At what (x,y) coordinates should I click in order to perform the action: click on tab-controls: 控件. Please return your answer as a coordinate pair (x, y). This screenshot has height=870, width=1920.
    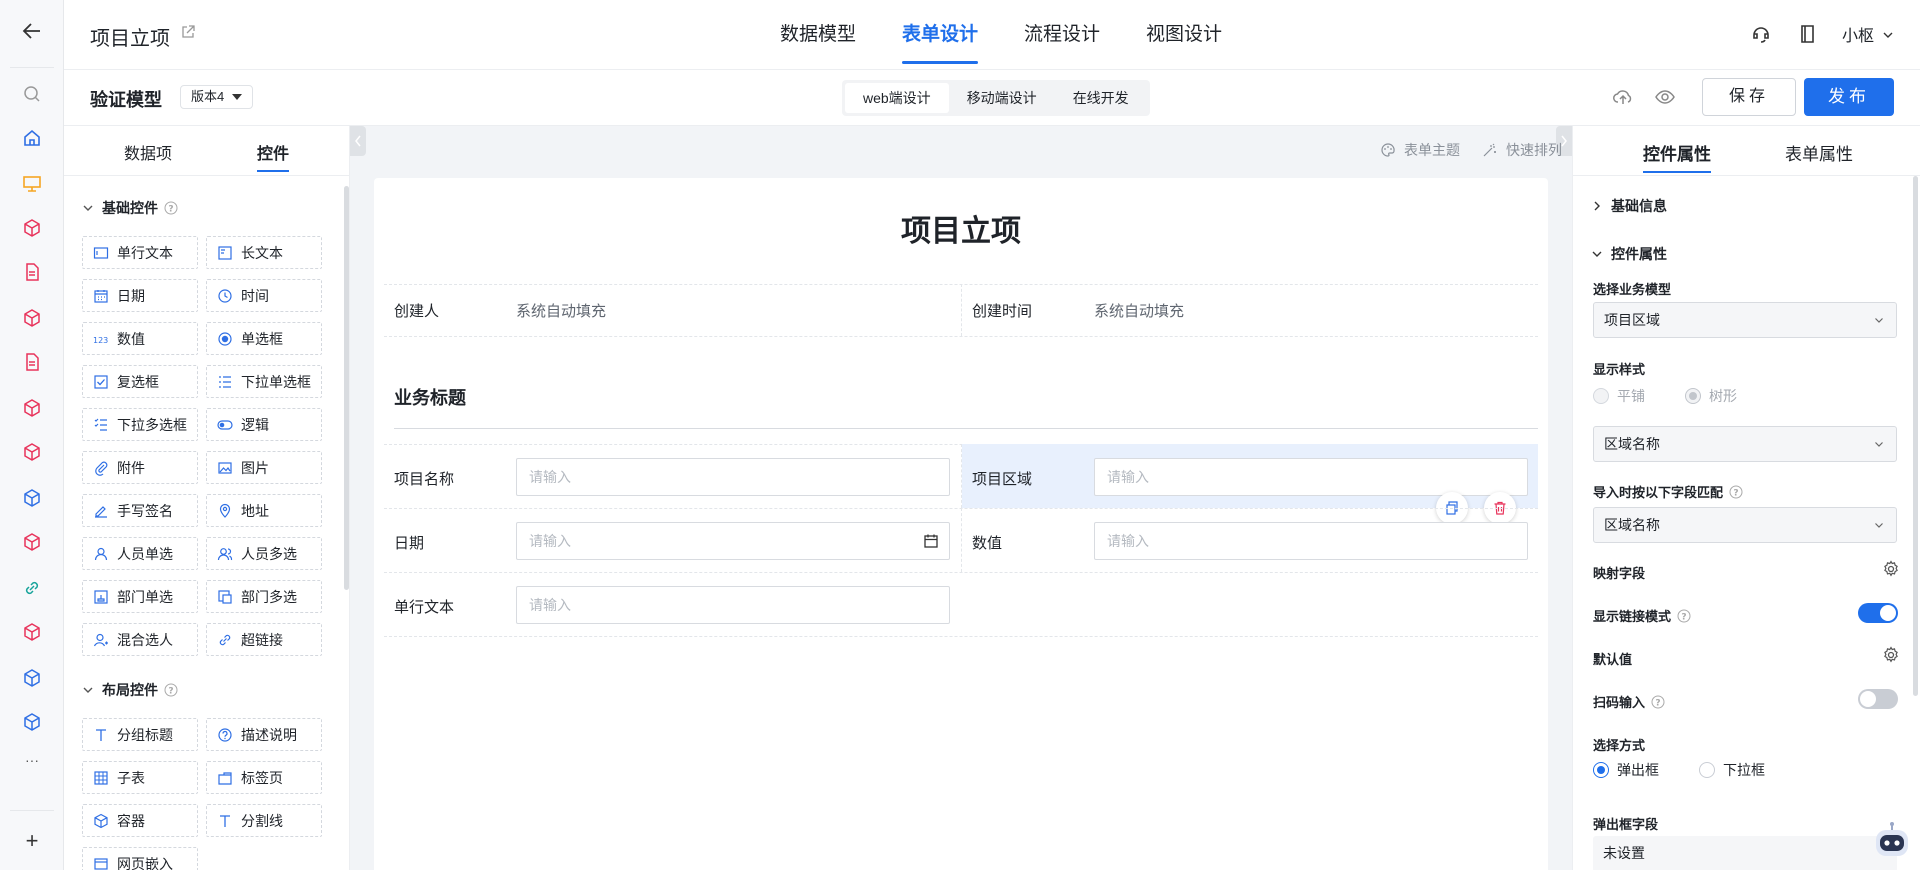
    Looking at the image, I should click on (273, 156).